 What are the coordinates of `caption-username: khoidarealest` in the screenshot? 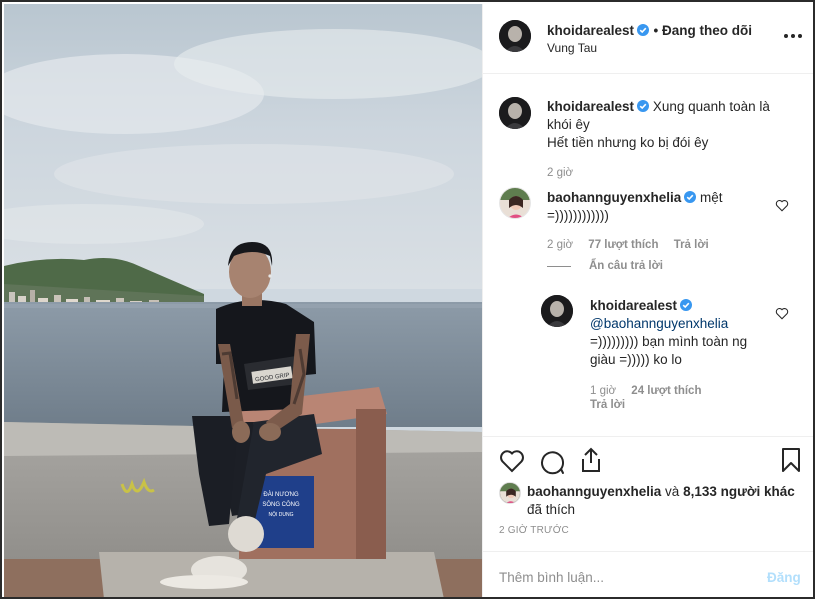 It's located at (590, 106).